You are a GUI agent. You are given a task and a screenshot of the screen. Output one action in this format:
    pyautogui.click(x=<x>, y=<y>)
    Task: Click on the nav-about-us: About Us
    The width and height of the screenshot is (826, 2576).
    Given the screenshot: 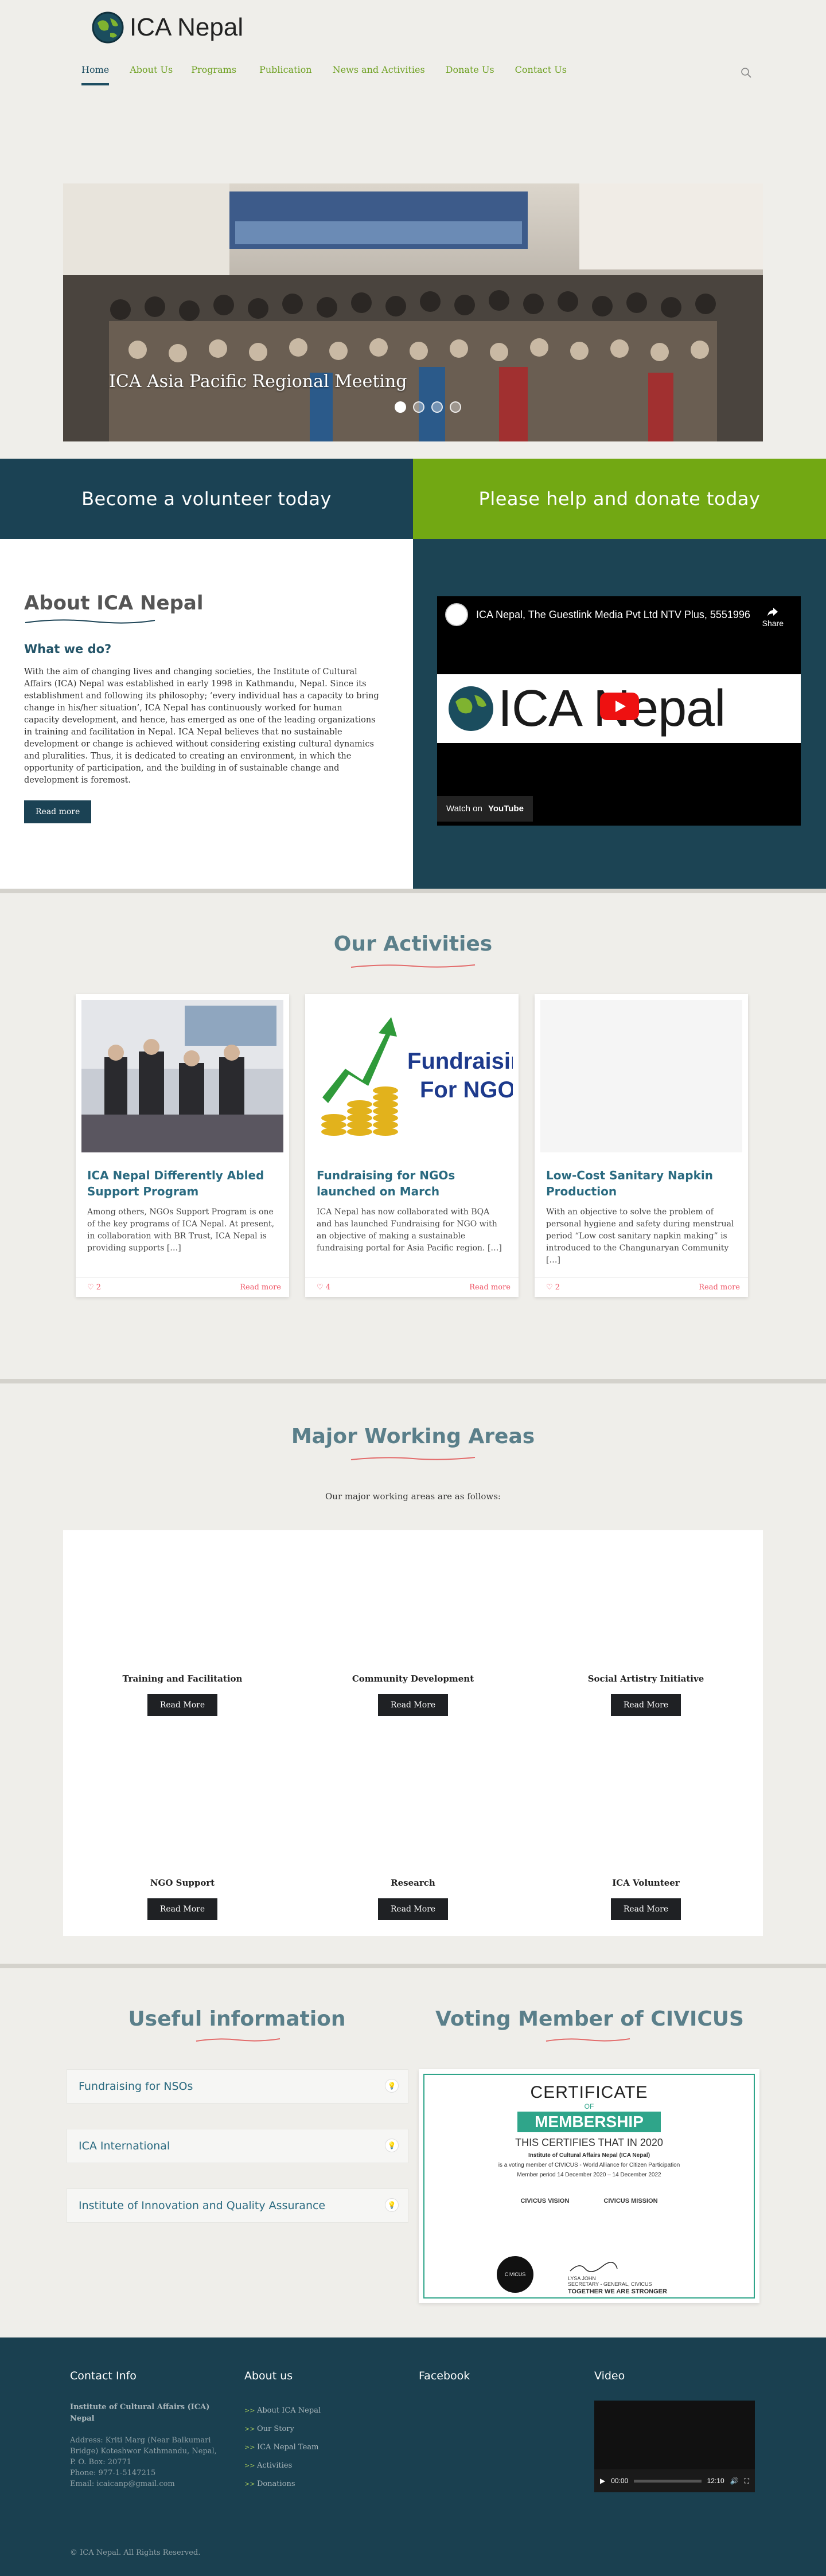 What is the action you would take?
    pyautogui.click(x=151, y=74)
    